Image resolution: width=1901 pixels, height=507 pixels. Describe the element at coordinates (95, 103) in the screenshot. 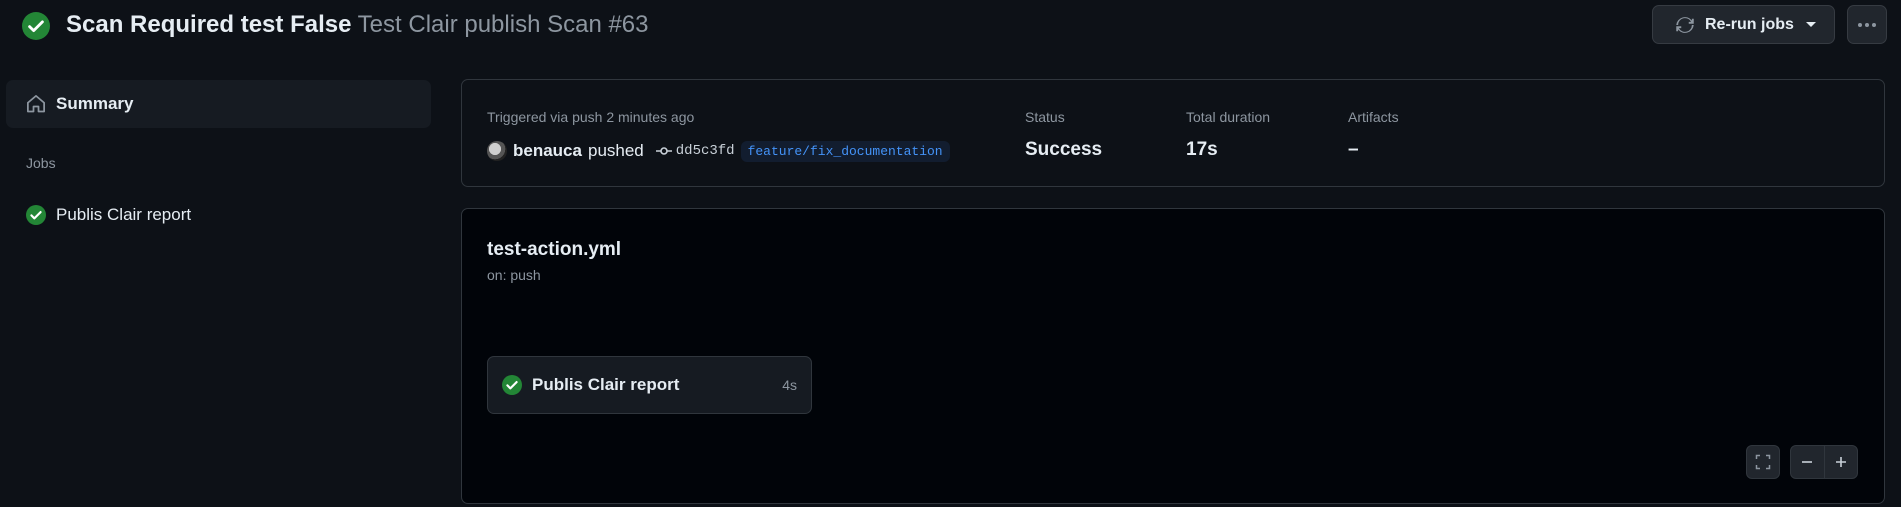

I see `sidebar-item-label: Summary` at that location.